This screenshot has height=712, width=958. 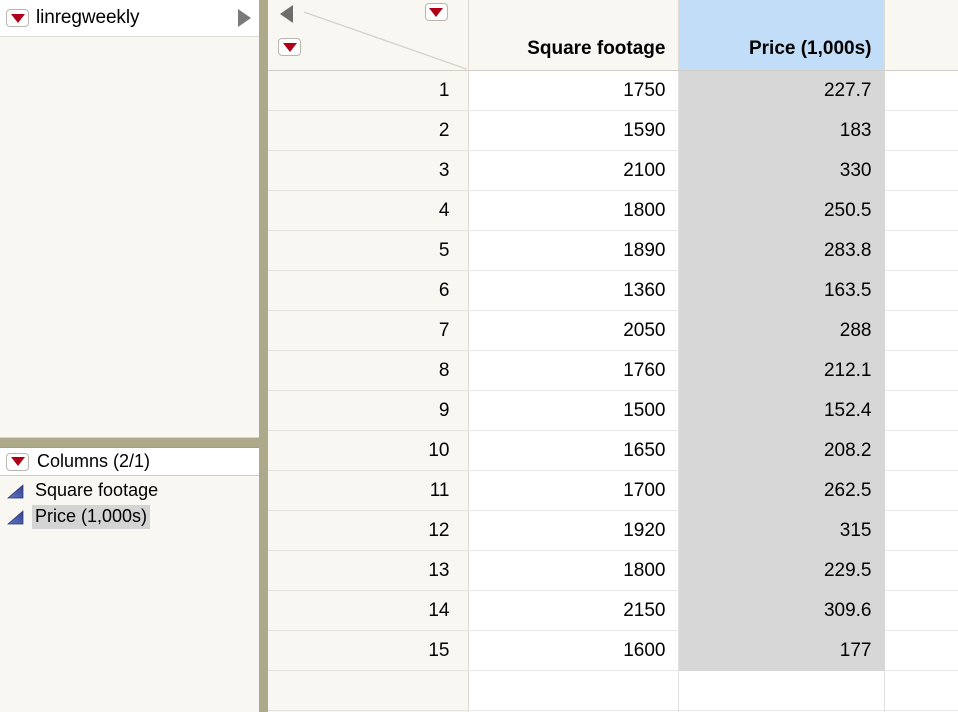 I want to click on cell-price: 208.2, so click(x=781, y=450).